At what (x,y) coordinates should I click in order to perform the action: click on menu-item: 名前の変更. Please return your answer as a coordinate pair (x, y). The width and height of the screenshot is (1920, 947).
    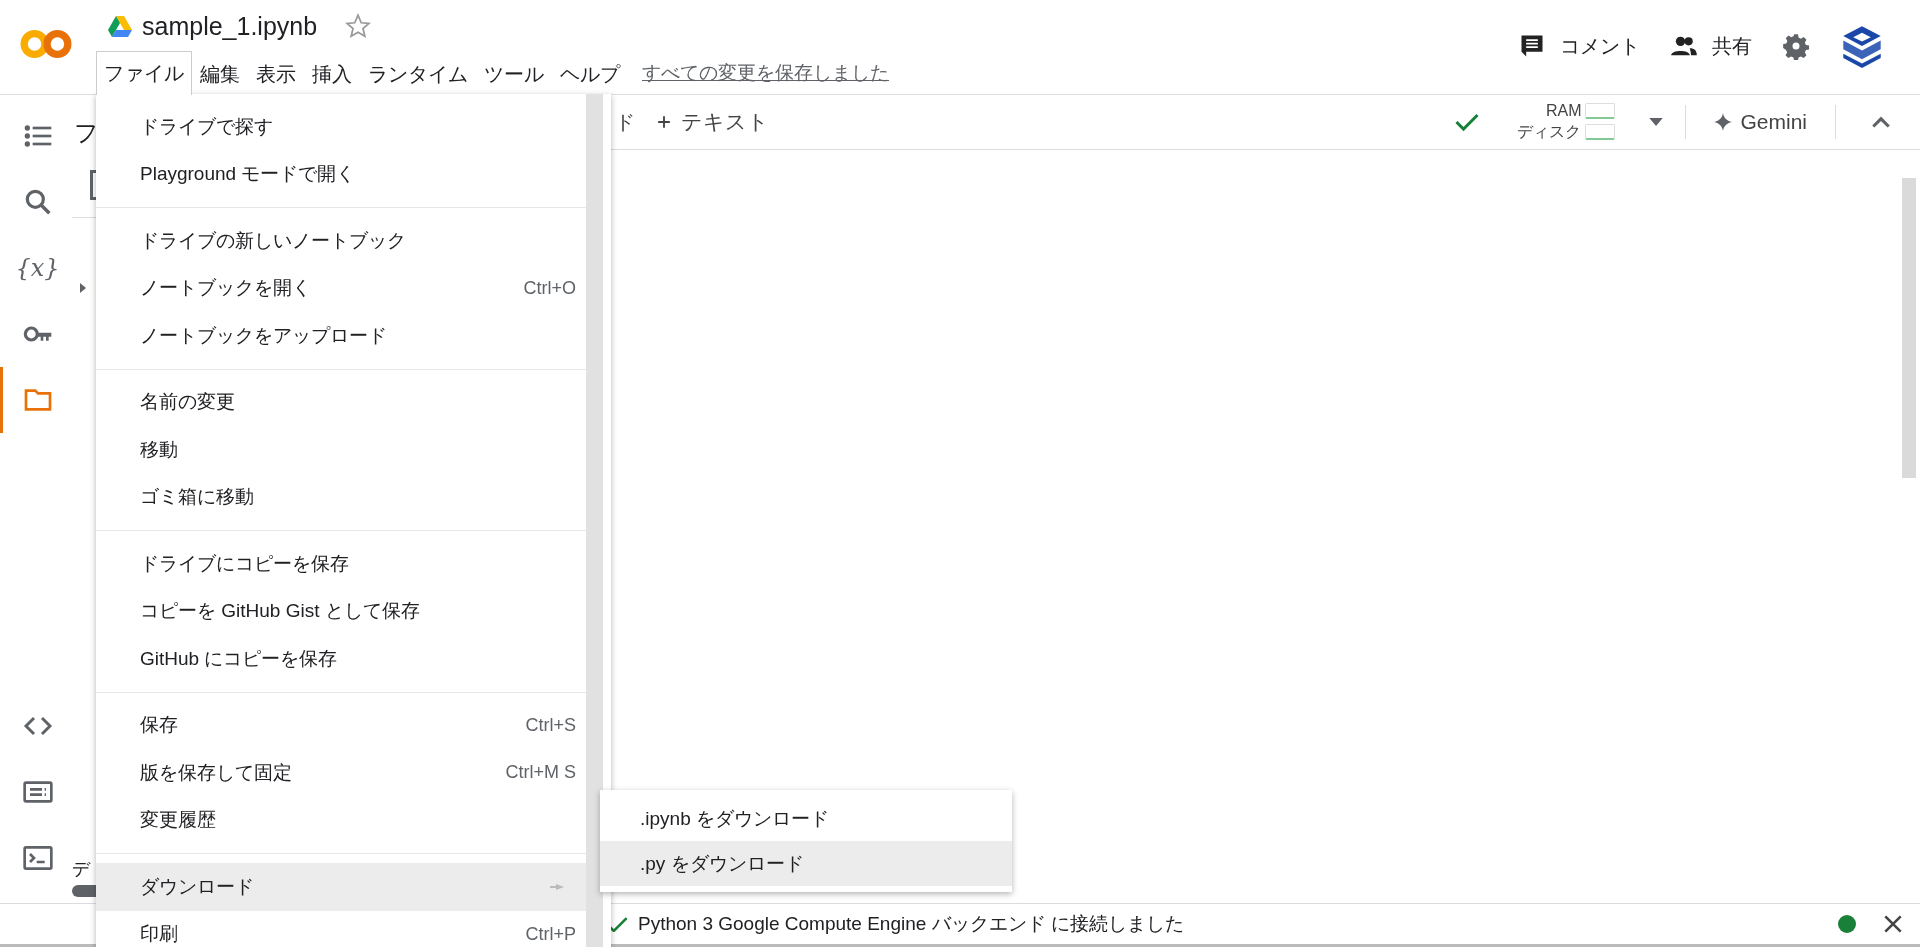
    Looking at the image, I should click on (341, 402).